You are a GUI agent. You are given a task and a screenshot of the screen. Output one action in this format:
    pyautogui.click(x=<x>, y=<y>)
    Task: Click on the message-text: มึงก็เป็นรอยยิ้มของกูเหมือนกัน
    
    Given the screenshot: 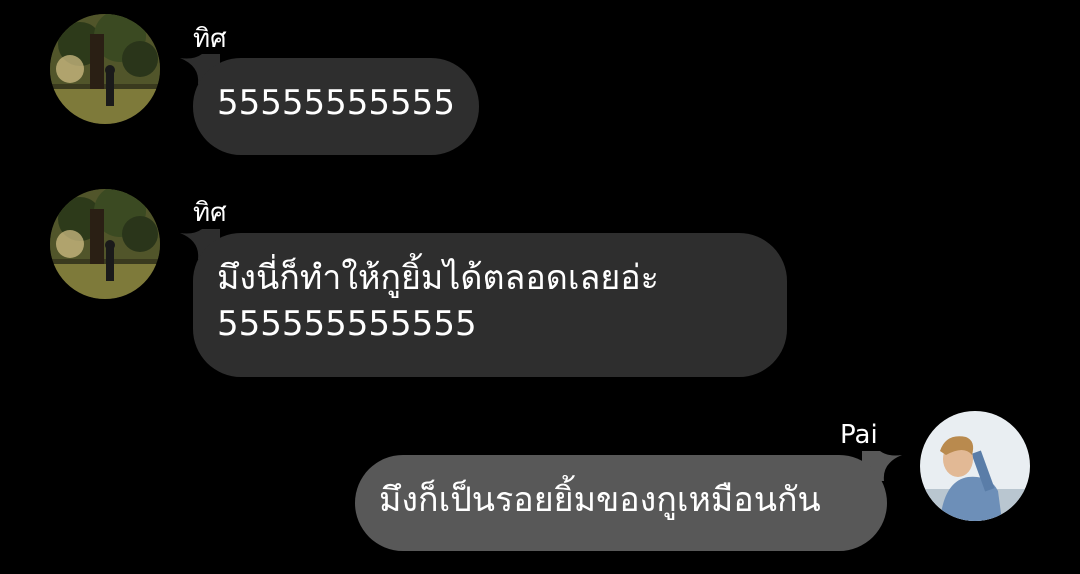 What is the action you would take?
    pyautogui.click(x=600, y=500)
    